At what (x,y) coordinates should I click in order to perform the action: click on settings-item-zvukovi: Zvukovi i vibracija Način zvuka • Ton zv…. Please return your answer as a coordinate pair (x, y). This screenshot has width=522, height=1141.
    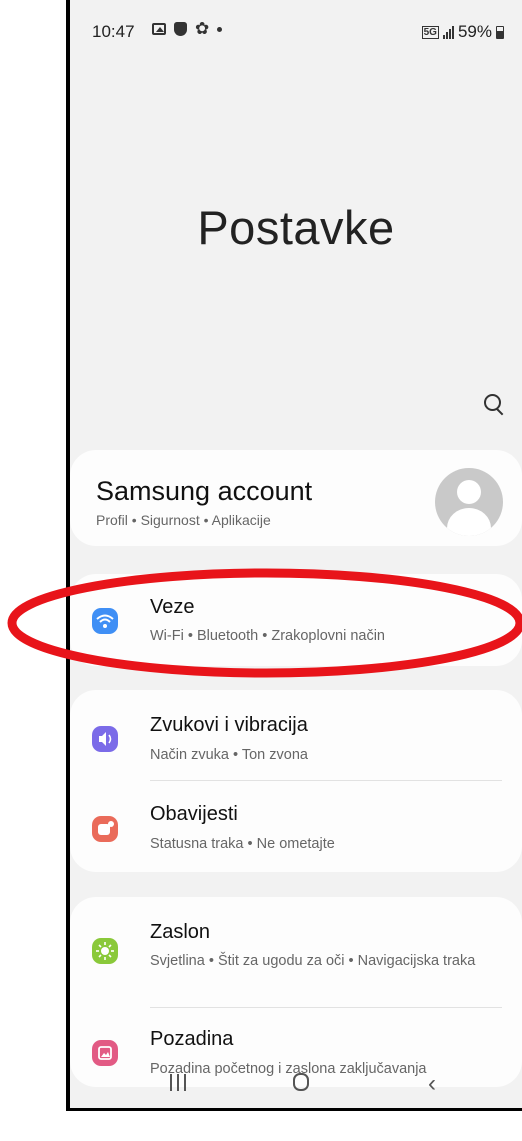
    Looking at the image, I should click on (296, 736).